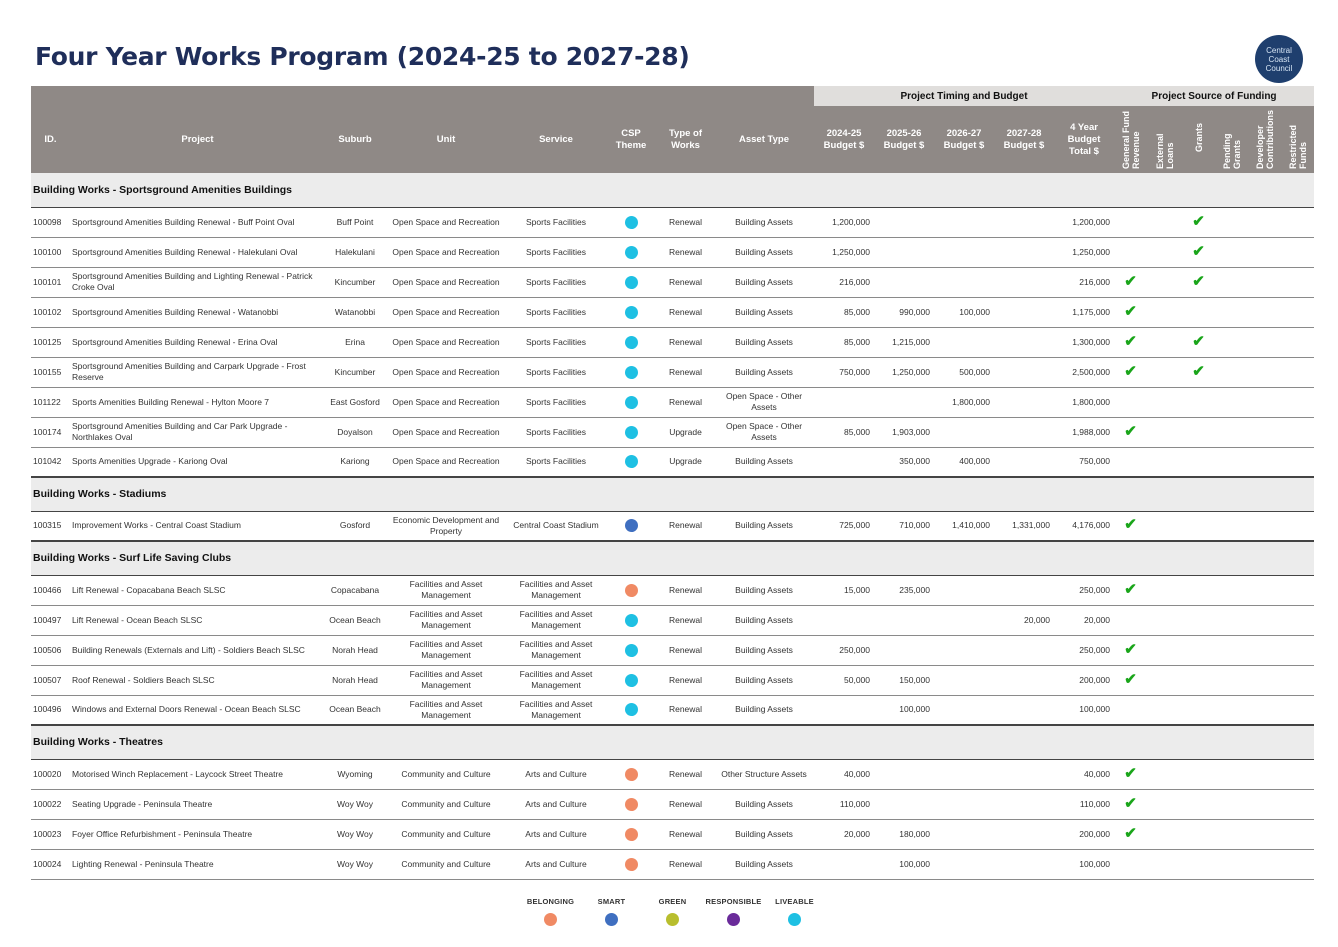 This screenshot has height=947, width=1338. I want to click on cell-budget-2026-27: 1,800,000, so click(964, 402).